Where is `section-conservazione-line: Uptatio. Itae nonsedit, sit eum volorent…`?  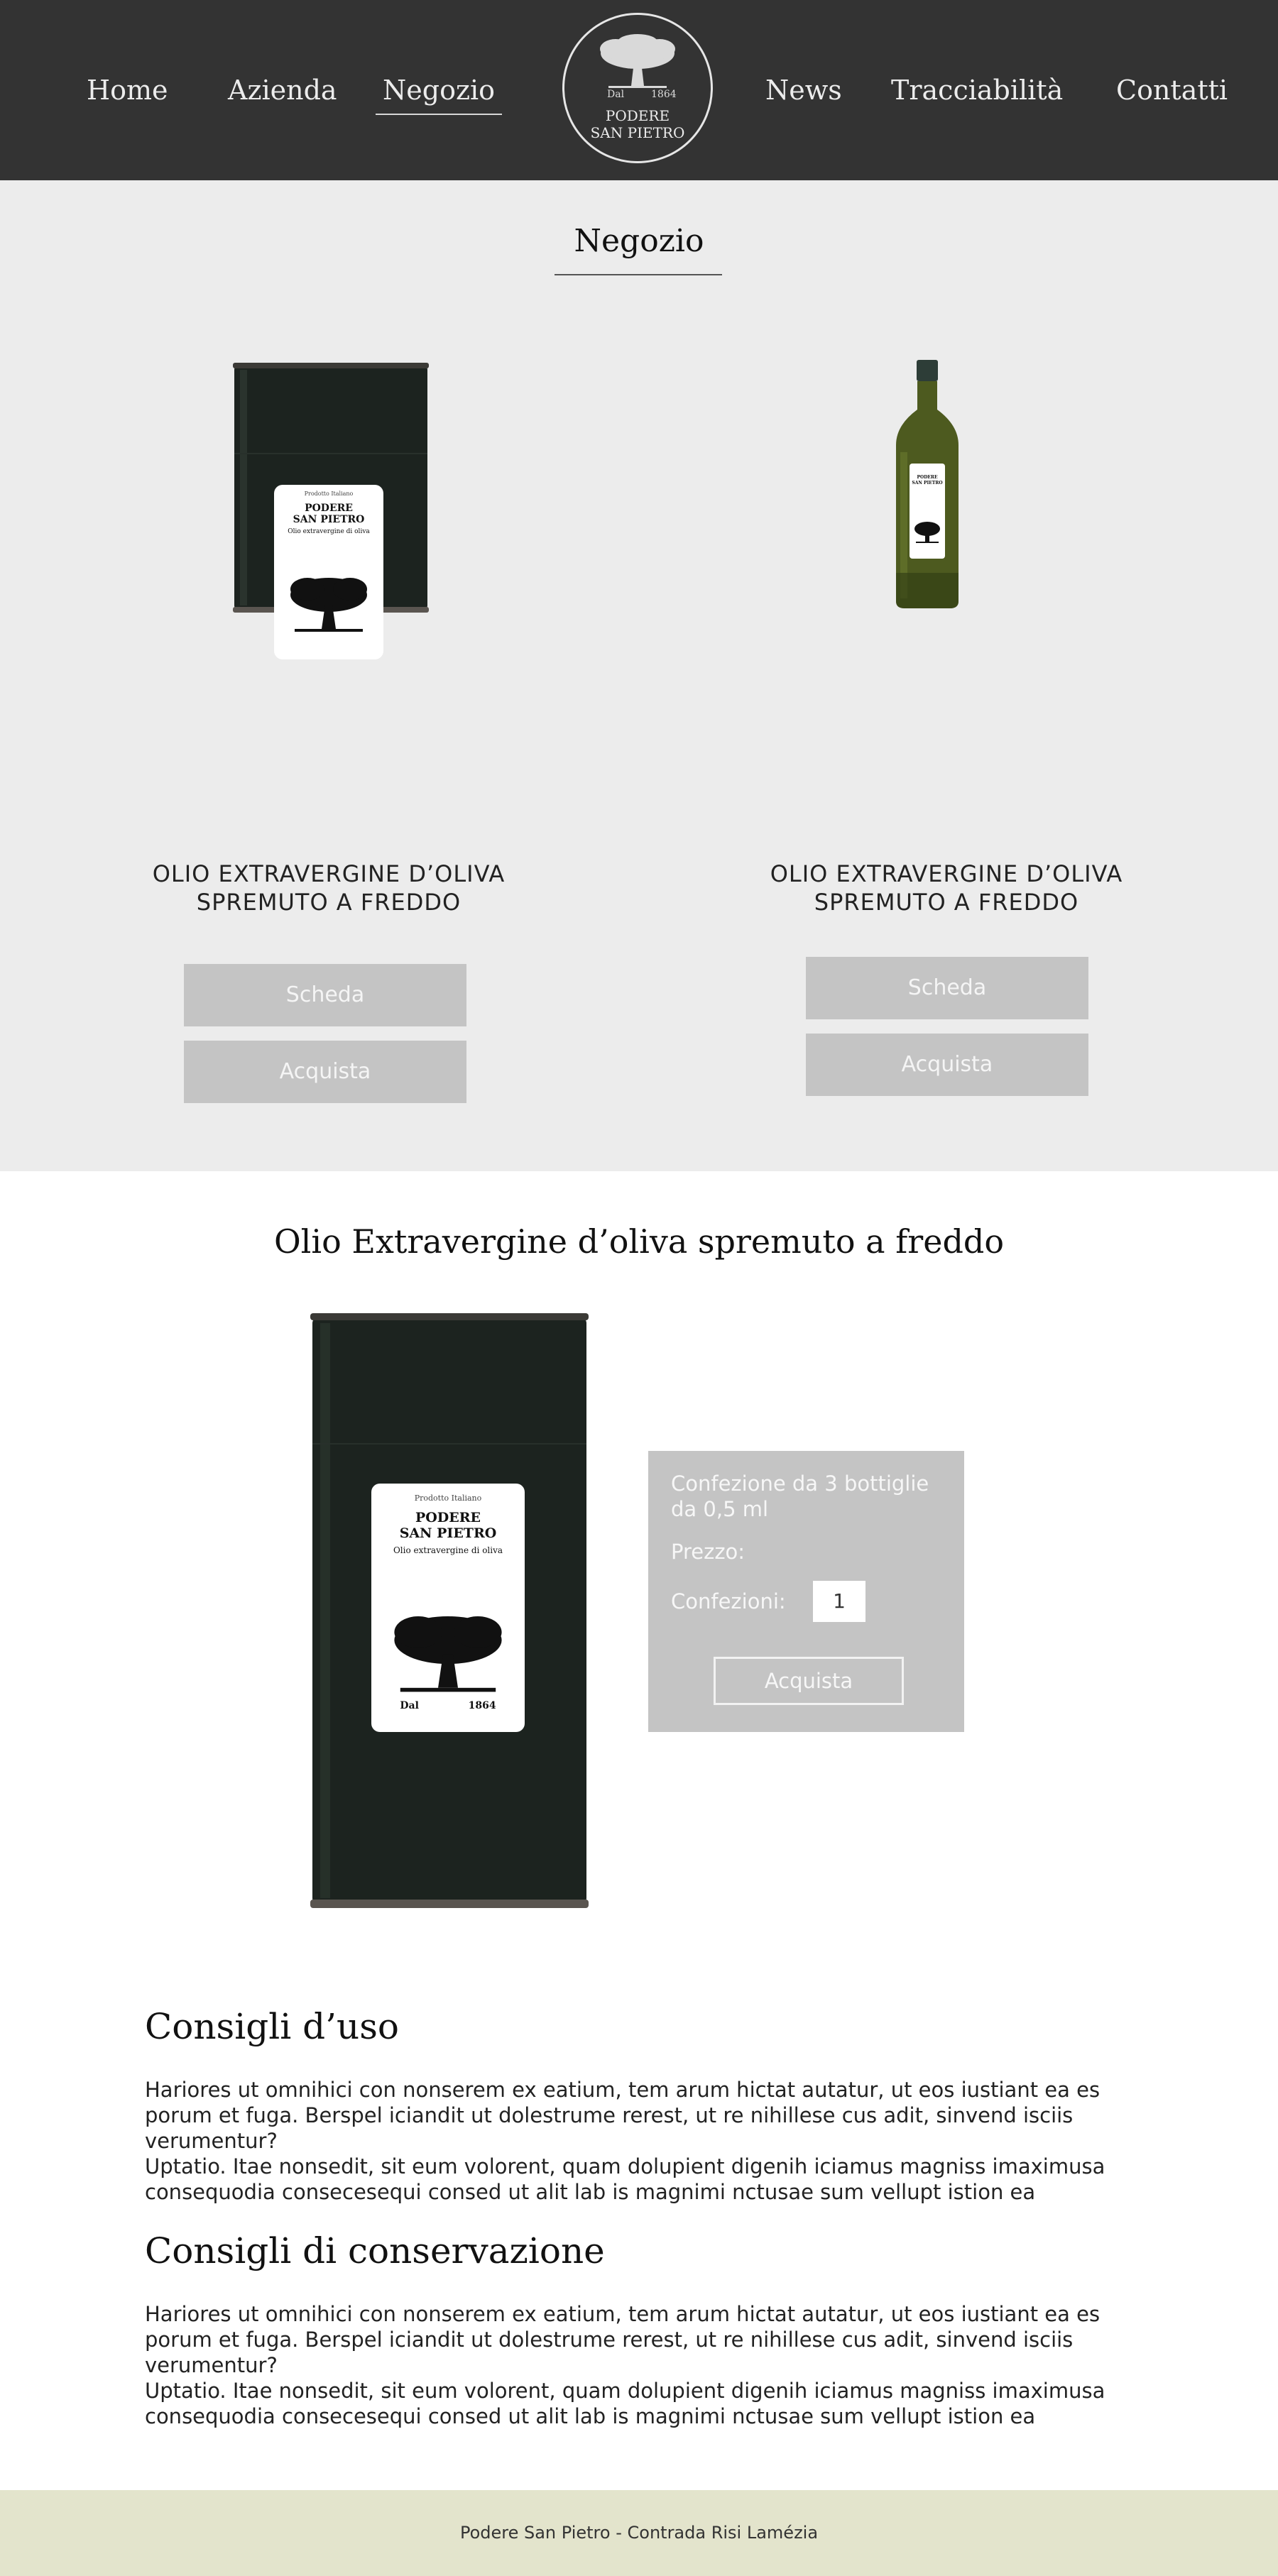 section-conservazione-line: Uptatio. Itae nonsedit, sit eum volorent… is located at coordinates (625, 2391).